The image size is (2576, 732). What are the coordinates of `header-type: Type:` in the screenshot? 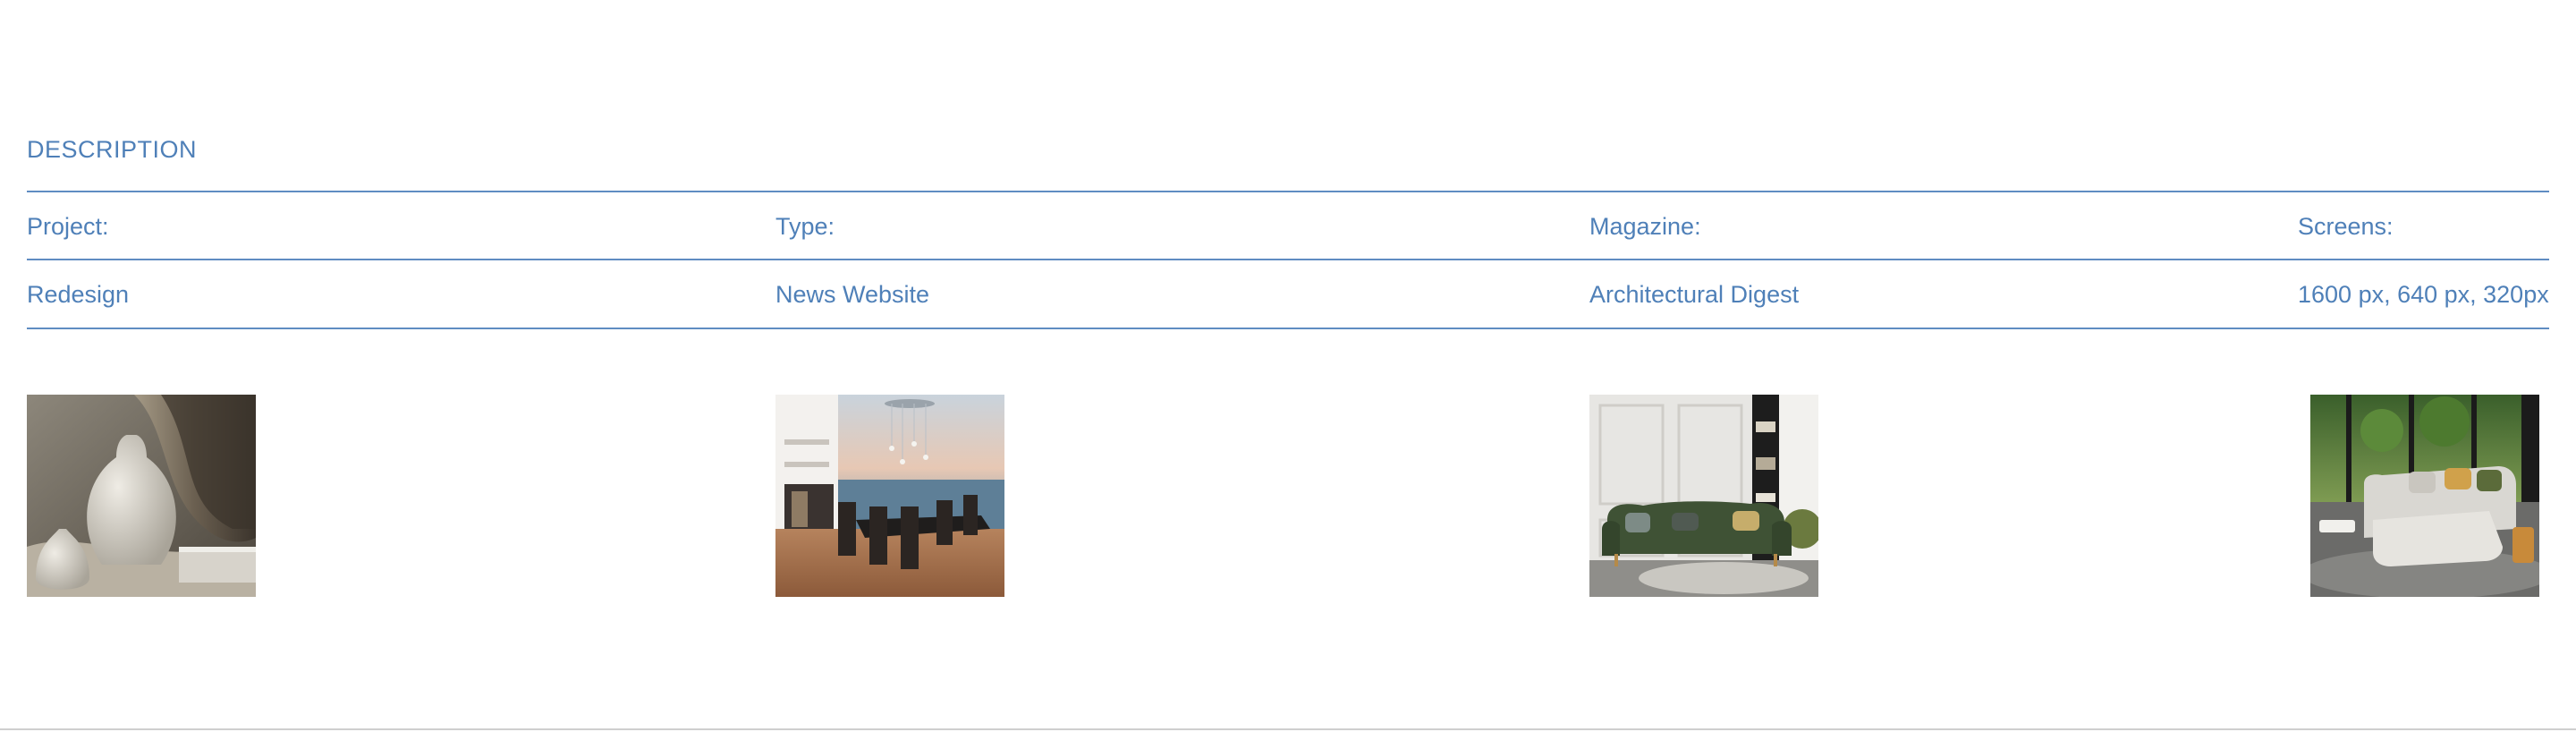 It's located at (805, 226).